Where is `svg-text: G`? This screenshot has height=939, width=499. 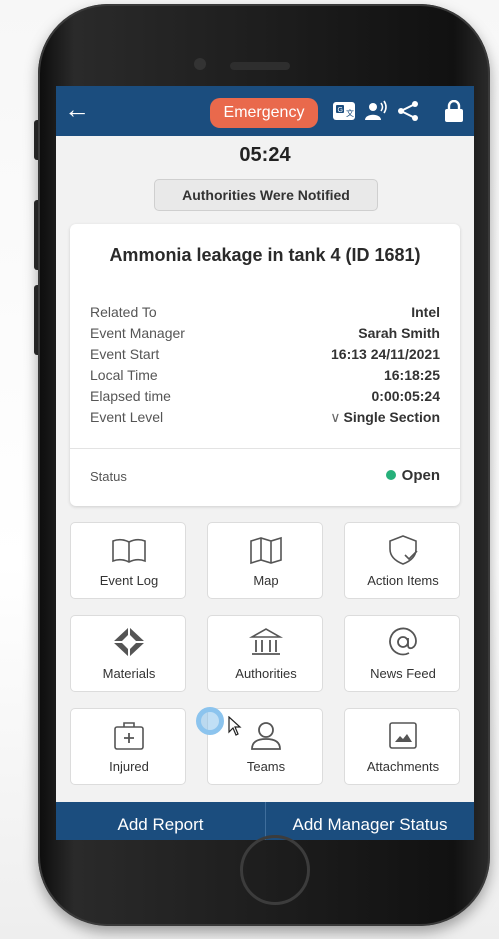 svg-text: G is located at coordinates (340, 110).